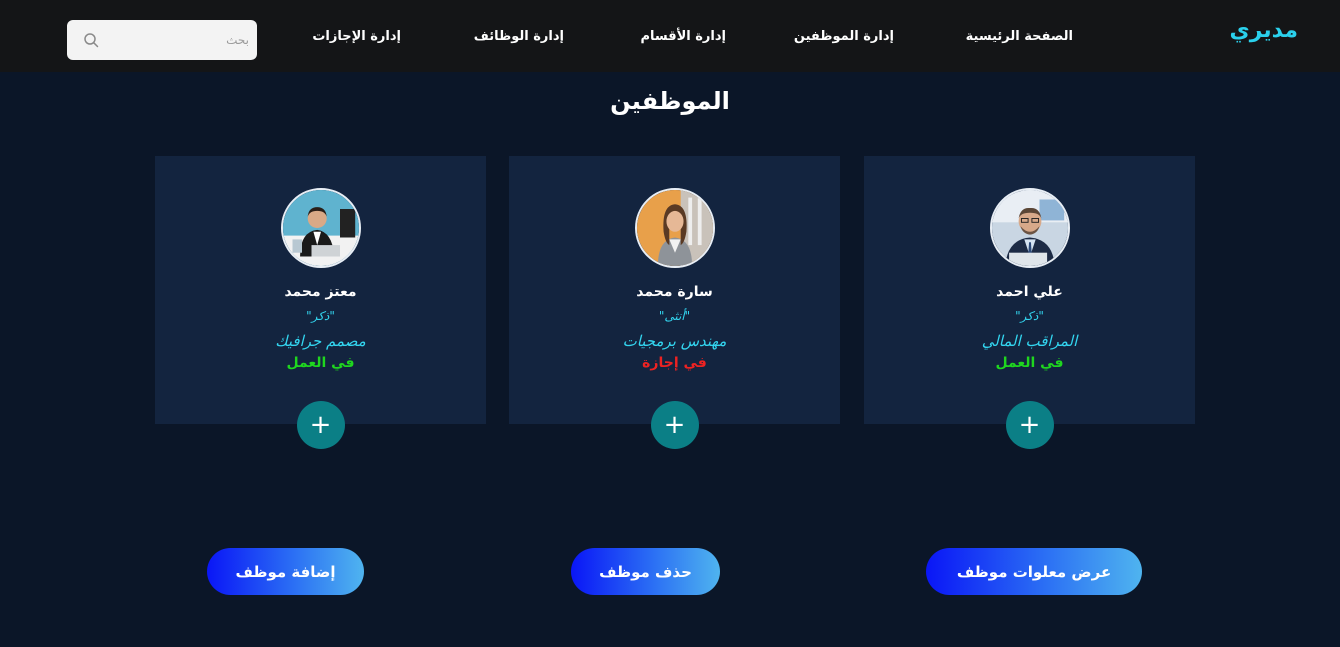 This screenshot has width=1340, height=647. What do you see at coordinates (91, 40) in the screenshot?
I see `search-icon` at bounding box center [91, 40].